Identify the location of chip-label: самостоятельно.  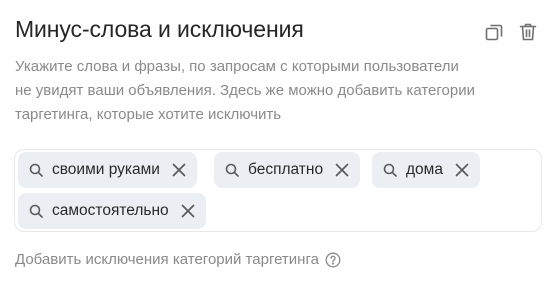
(110, 210).